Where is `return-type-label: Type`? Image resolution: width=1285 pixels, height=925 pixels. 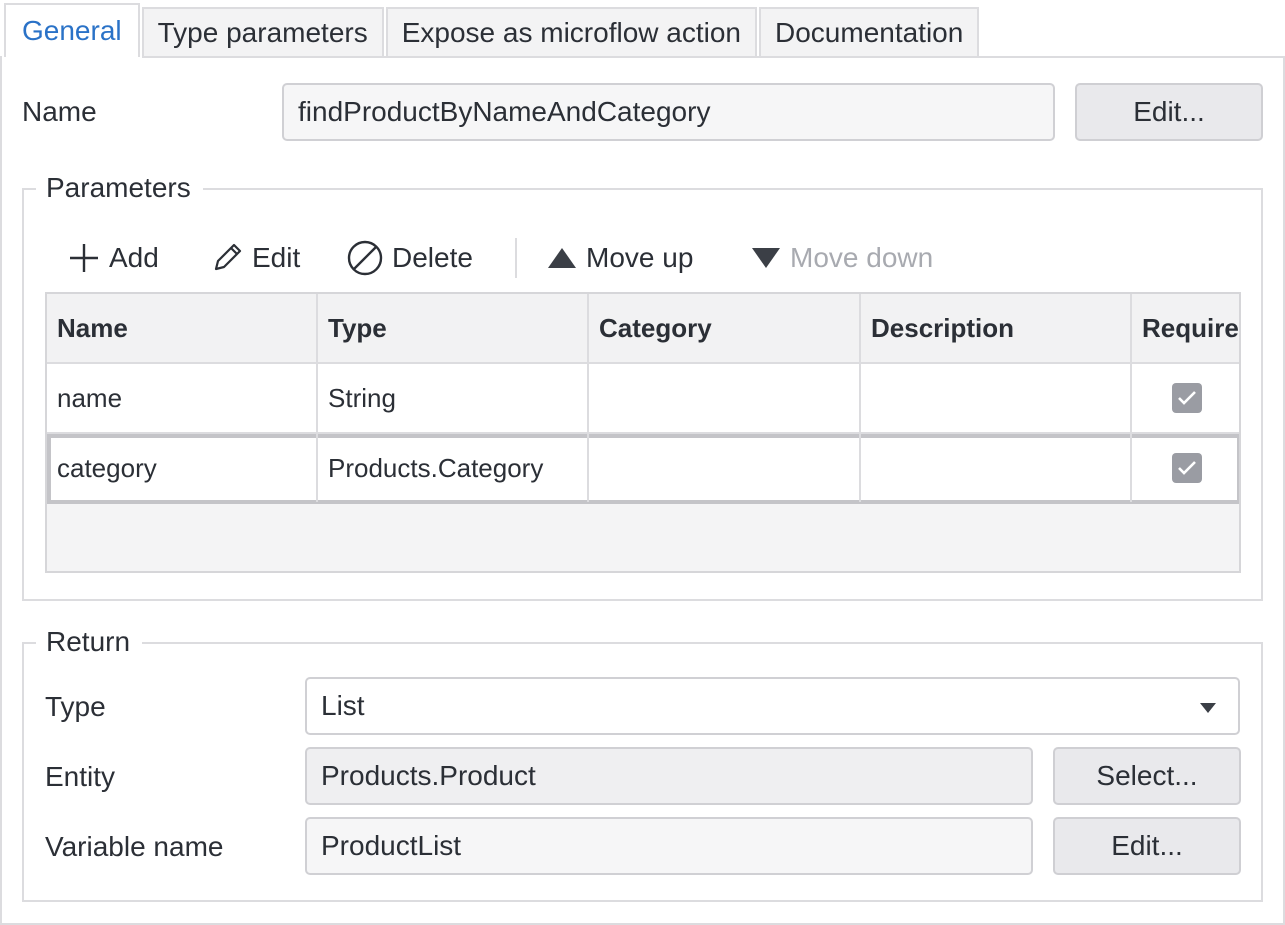 return-type-label: Type is located at coordinates (75, 706).